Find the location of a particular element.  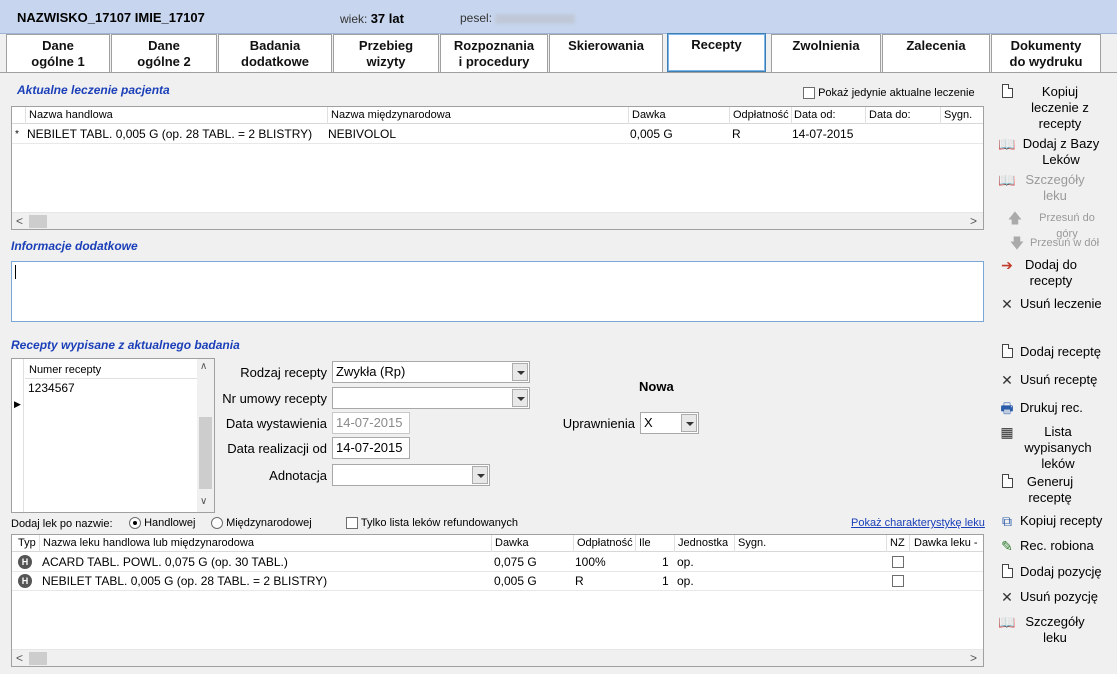

radio-intl-indicator is located at coordinates (217, 523).